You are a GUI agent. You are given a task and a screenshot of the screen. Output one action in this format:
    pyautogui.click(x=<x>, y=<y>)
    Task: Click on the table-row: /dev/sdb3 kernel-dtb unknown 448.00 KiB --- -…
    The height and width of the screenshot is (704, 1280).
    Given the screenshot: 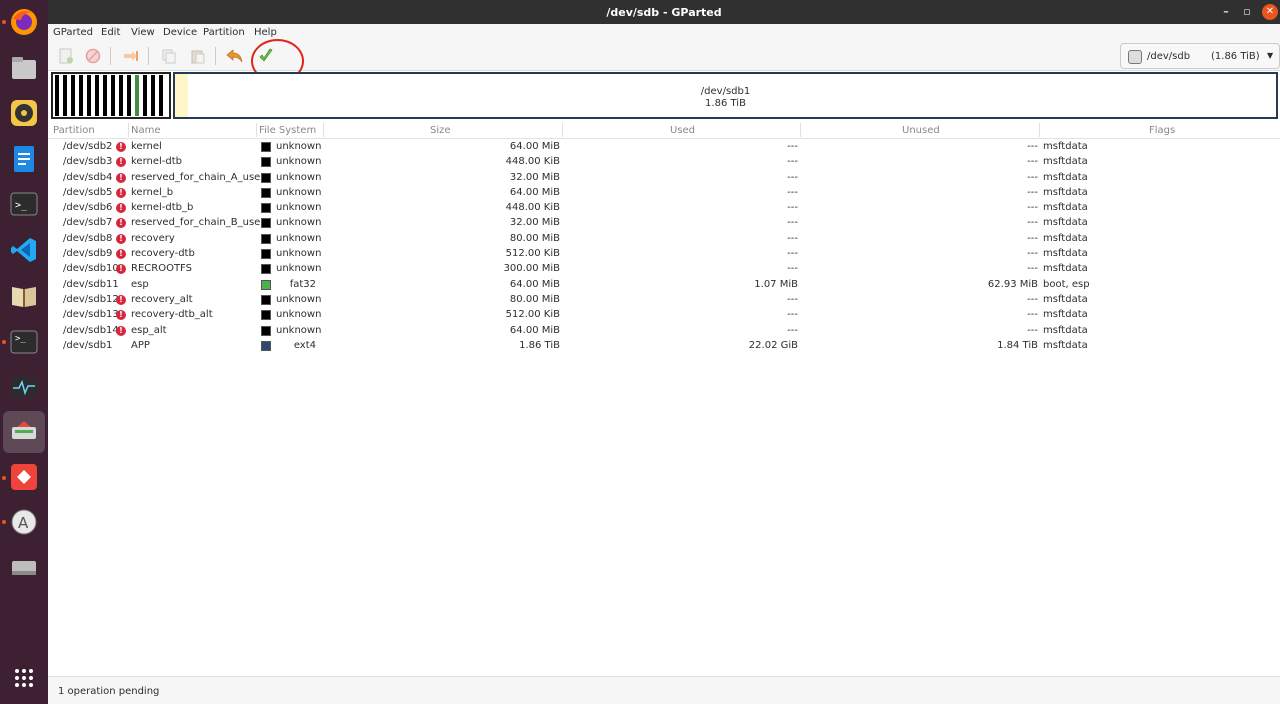 What is the action you would take?
    pyautogui.click(x=664, y=161)
    